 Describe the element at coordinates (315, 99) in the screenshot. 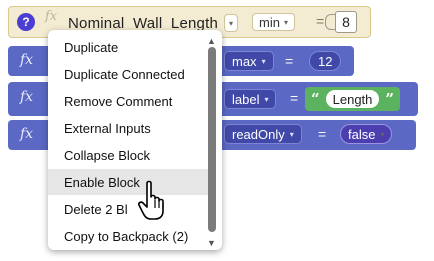

I see `open-quote-icon: “` at that location.